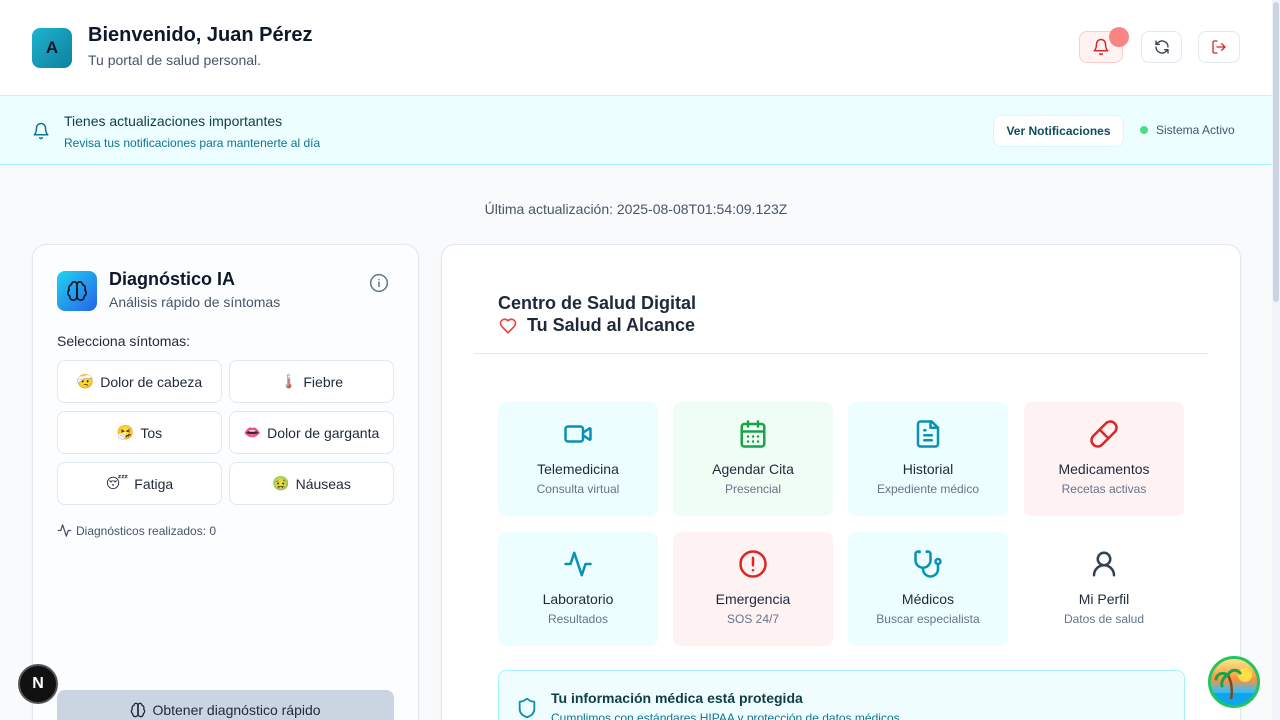 The height and width of the screenshot is (720, 1280). I want to click on symptom-label: Dolor de cabeza, so click(151, 381).